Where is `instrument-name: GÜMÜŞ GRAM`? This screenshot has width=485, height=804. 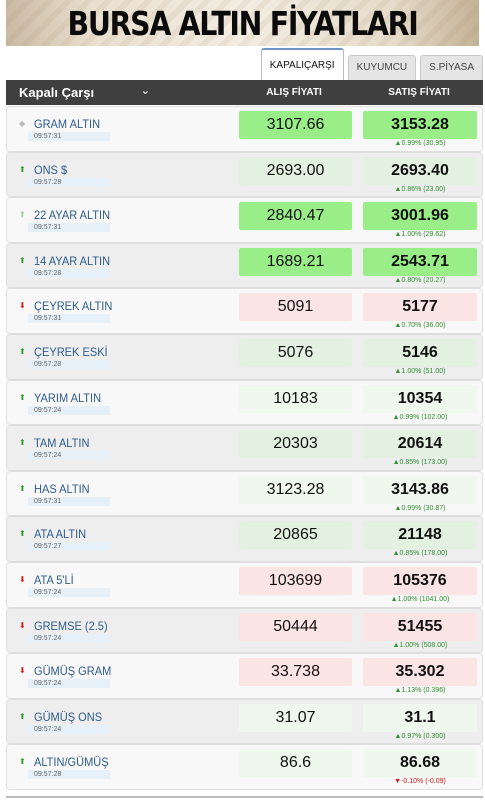
instrument-name: GÜMÜŞ GRAM is located at coordinates (72, 671).